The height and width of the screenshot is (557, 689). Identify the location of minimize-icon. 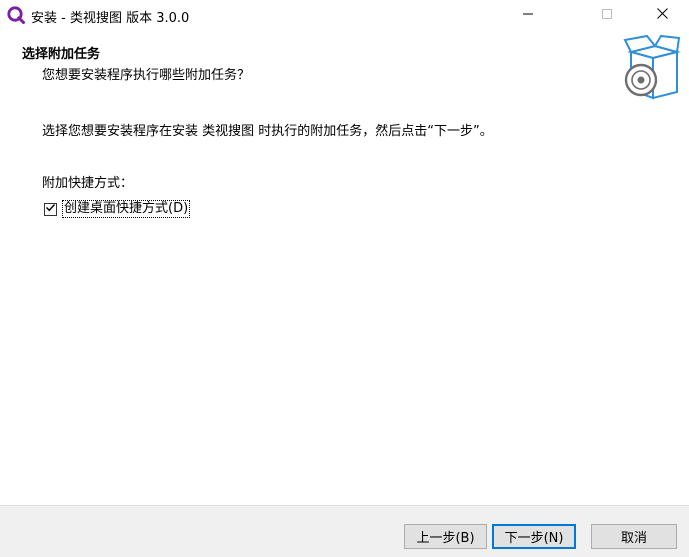
(528, 15).